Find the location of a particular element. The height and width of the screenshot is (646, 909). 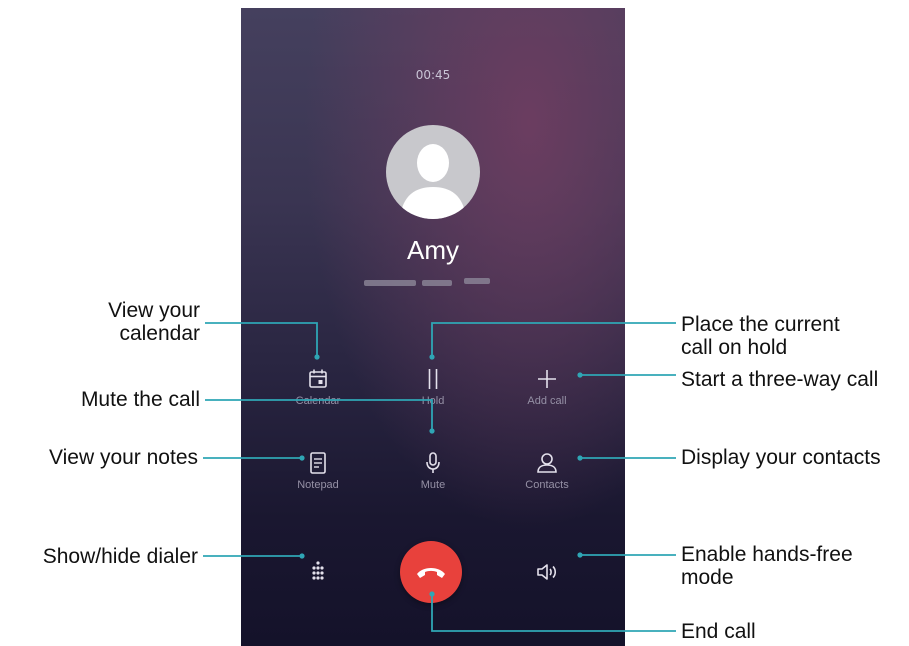

callout-view-calendar: View your calendar is located at coordinates (154, 322).